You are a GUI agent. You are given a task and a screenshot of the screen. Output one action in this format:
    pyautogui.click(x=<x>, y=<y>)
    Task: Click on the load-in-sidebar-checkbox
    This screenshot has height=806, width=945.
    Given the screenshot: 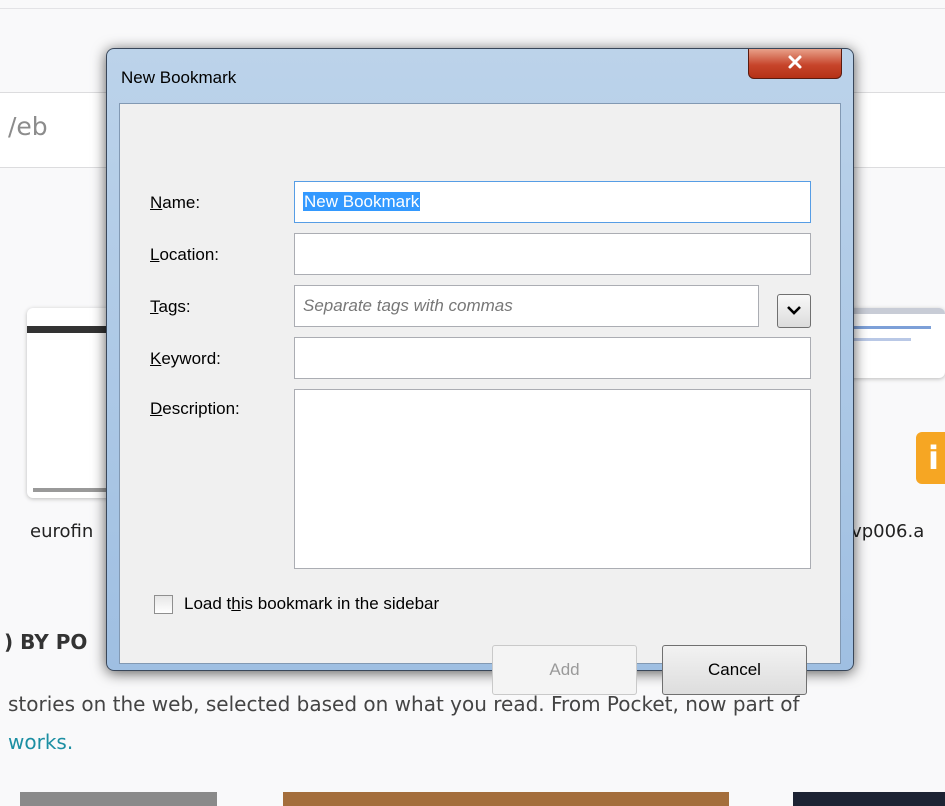 What is the action you would take?
    pyautogui.click(x=163, y=604)
    